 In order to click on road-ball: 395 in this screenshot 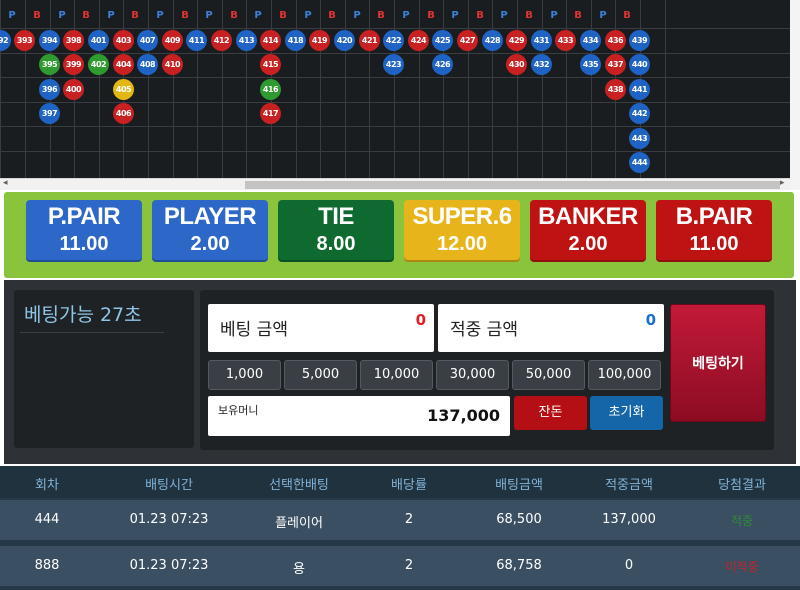, I will do `click(49, 64)`.